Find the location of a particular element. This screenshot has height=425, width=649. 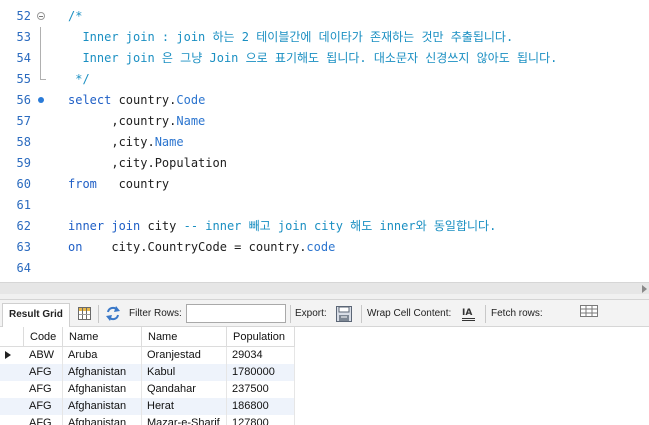

code-line: 57 ,country.Name is located at coordinates (324, 121).